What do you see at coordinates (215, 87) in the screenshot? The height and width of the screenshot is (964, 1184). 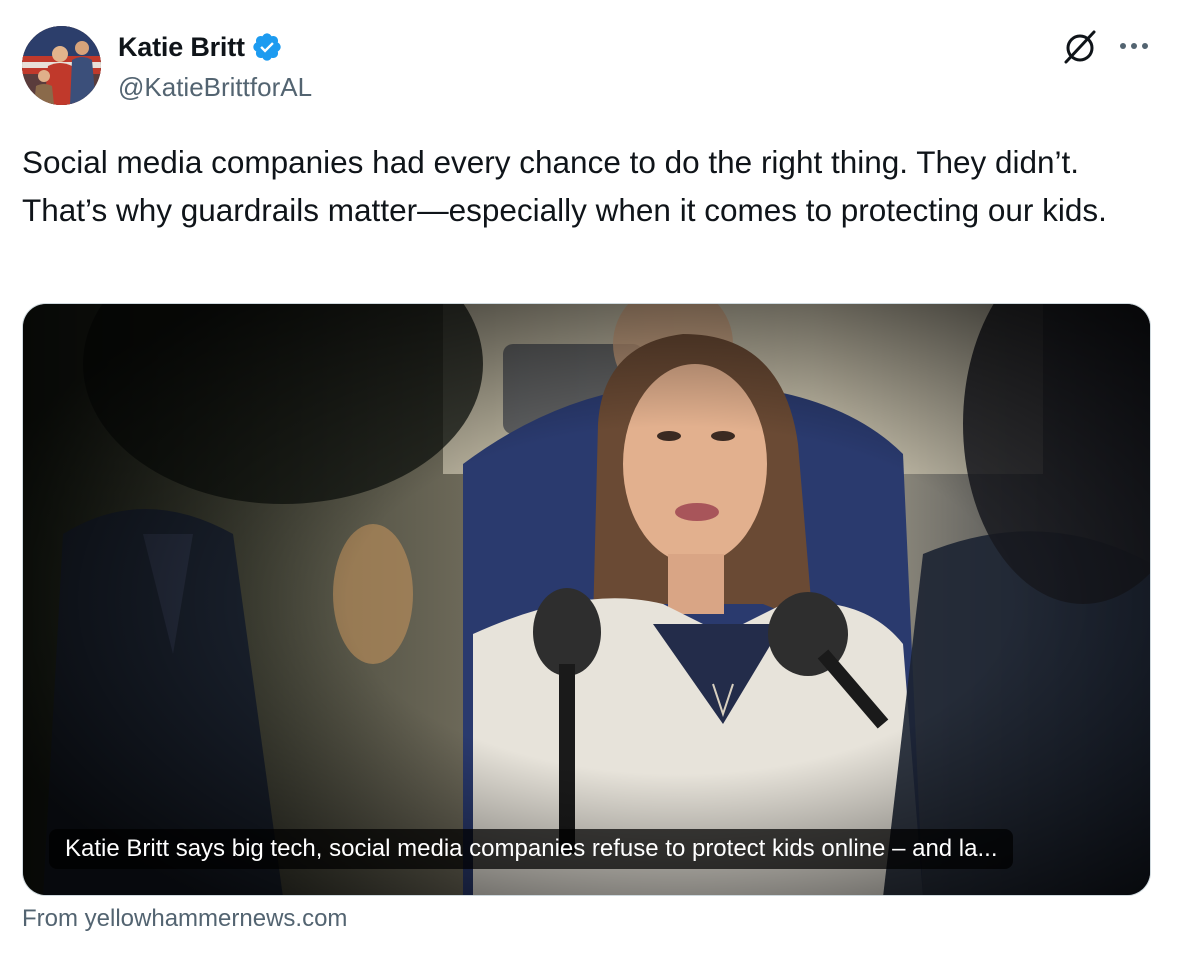 I see `author-handle: @KatieBrittforAL` at bounding box center [215, 87].